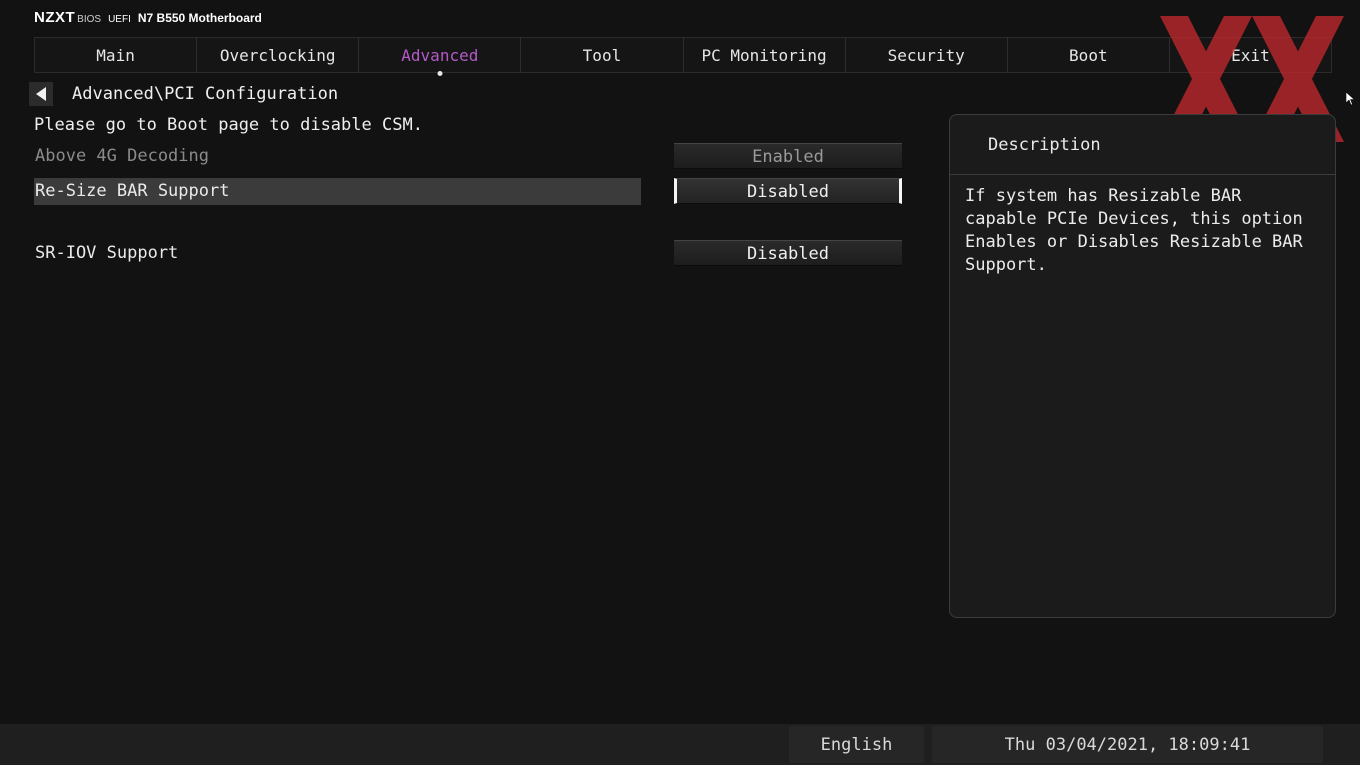  What do you see at coordinates (1350, 99) in the screenshot?
I see `mouse-pointer-icon` at bounding box center [1350, 99].